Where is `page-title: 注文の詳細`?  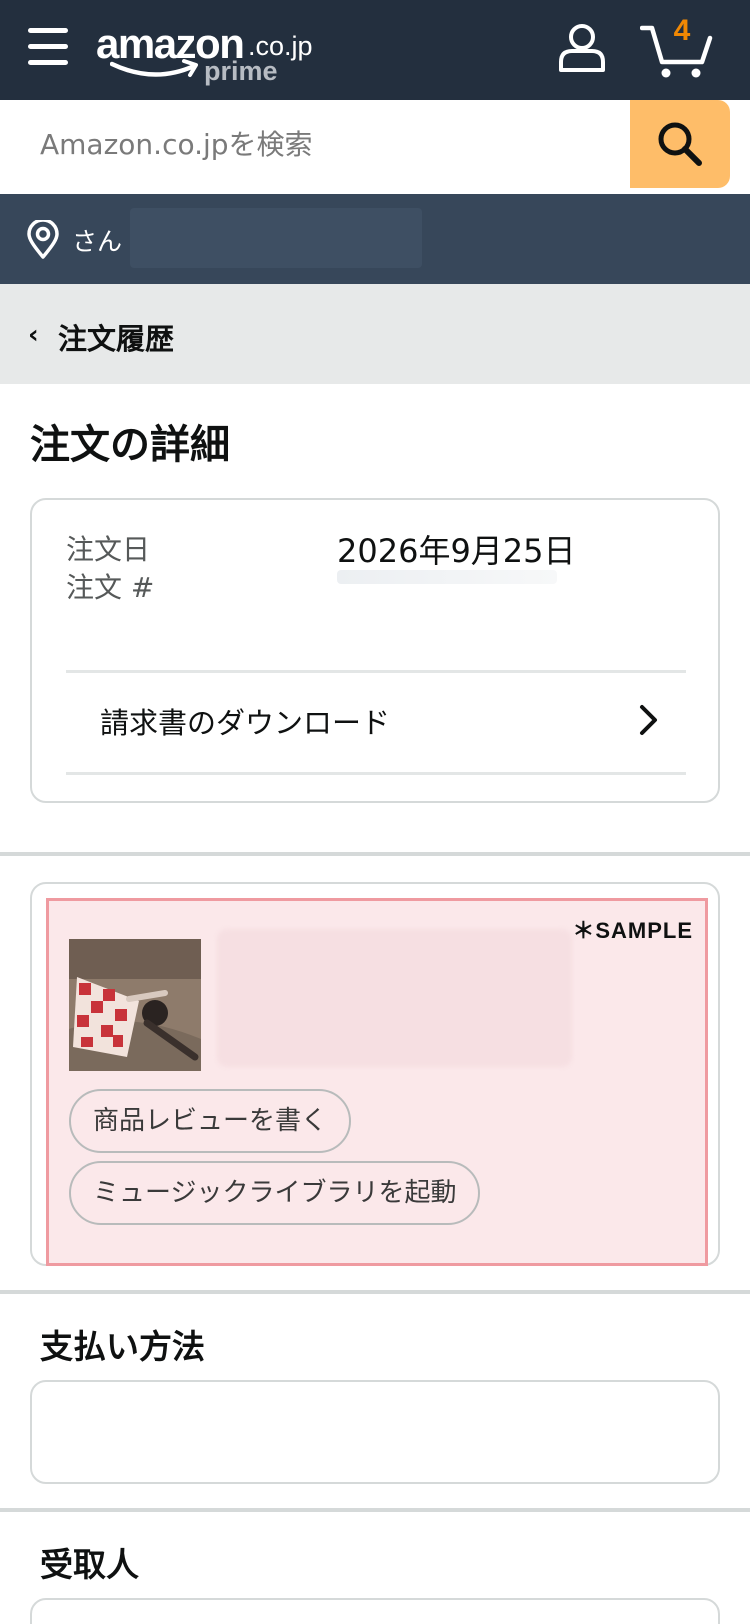 page-title: 注文の詳細 is located at coordinates (130, 445).